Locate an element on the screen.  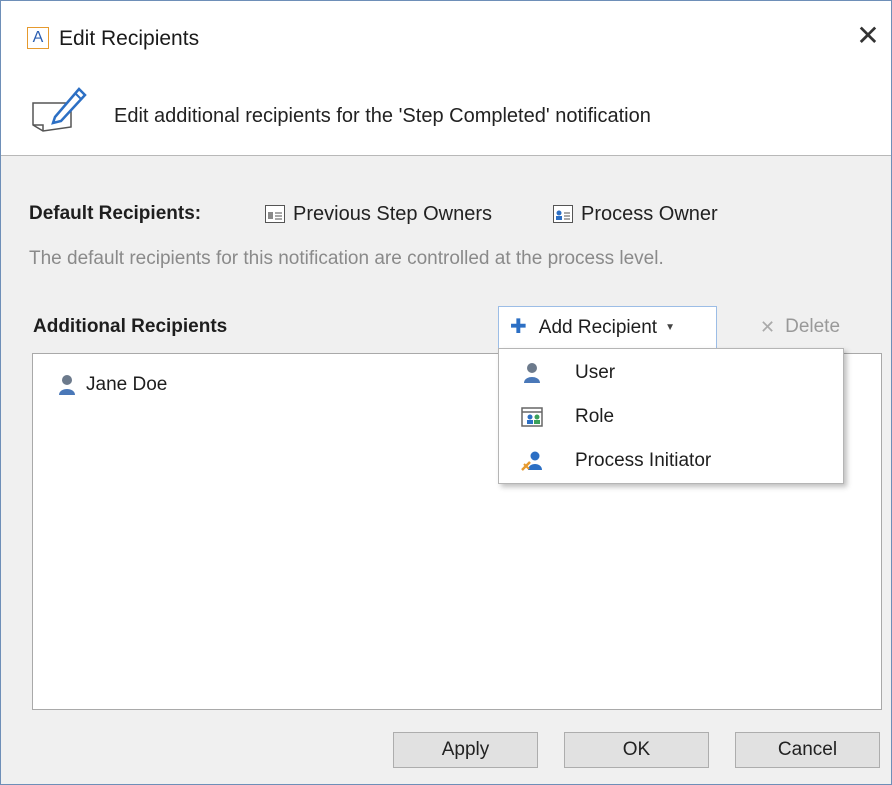
add-recipient-menu: User Role Process Initiator is located at coordinates (671, 416).